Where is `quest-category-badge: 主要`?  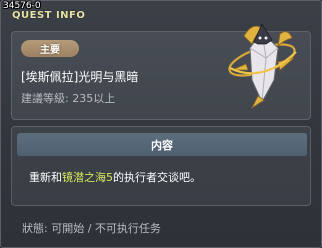
quest-category-badge: 主要 is located at coordinates (50, 48).